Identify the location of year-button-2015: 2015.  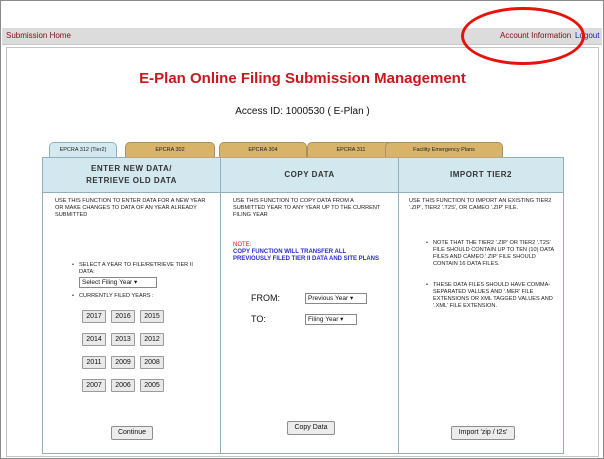
(152, 316).